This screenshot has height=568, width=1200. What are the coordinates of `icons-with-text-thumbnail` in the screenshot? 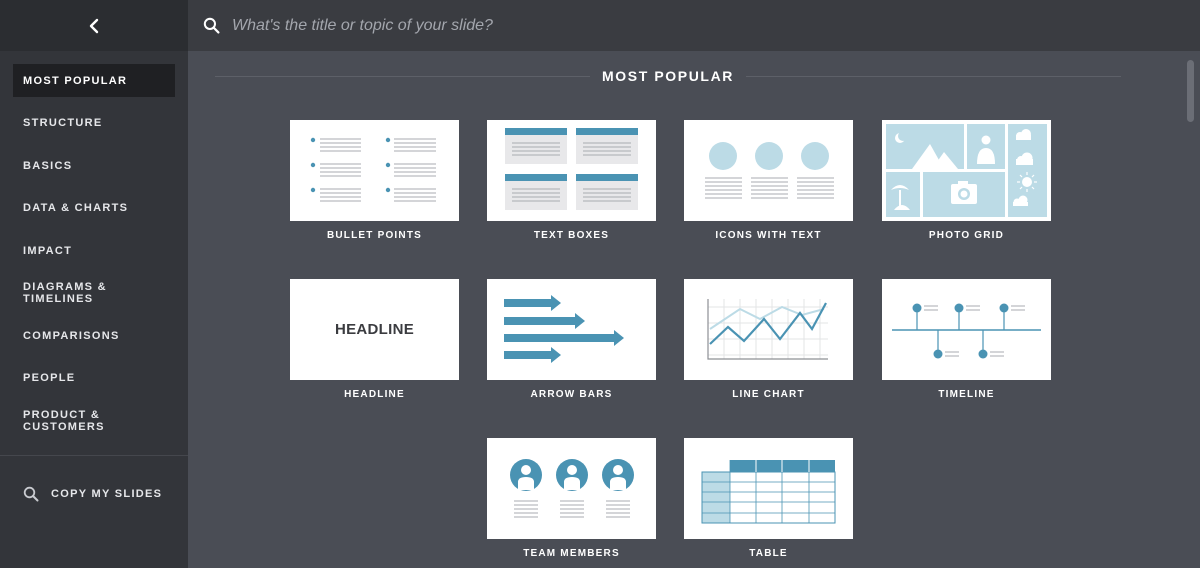 It's located at (768, 170).